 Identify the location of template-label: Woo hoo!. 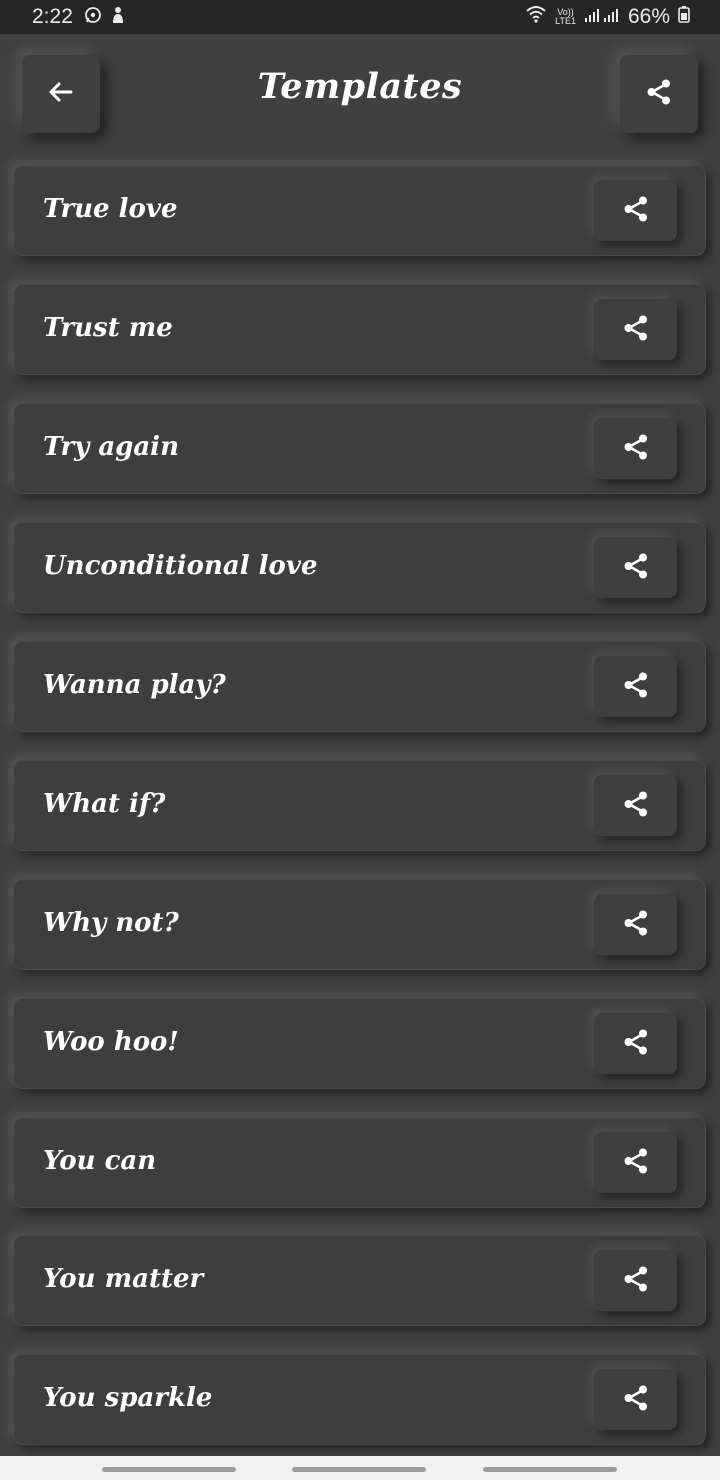
(111, 1042).